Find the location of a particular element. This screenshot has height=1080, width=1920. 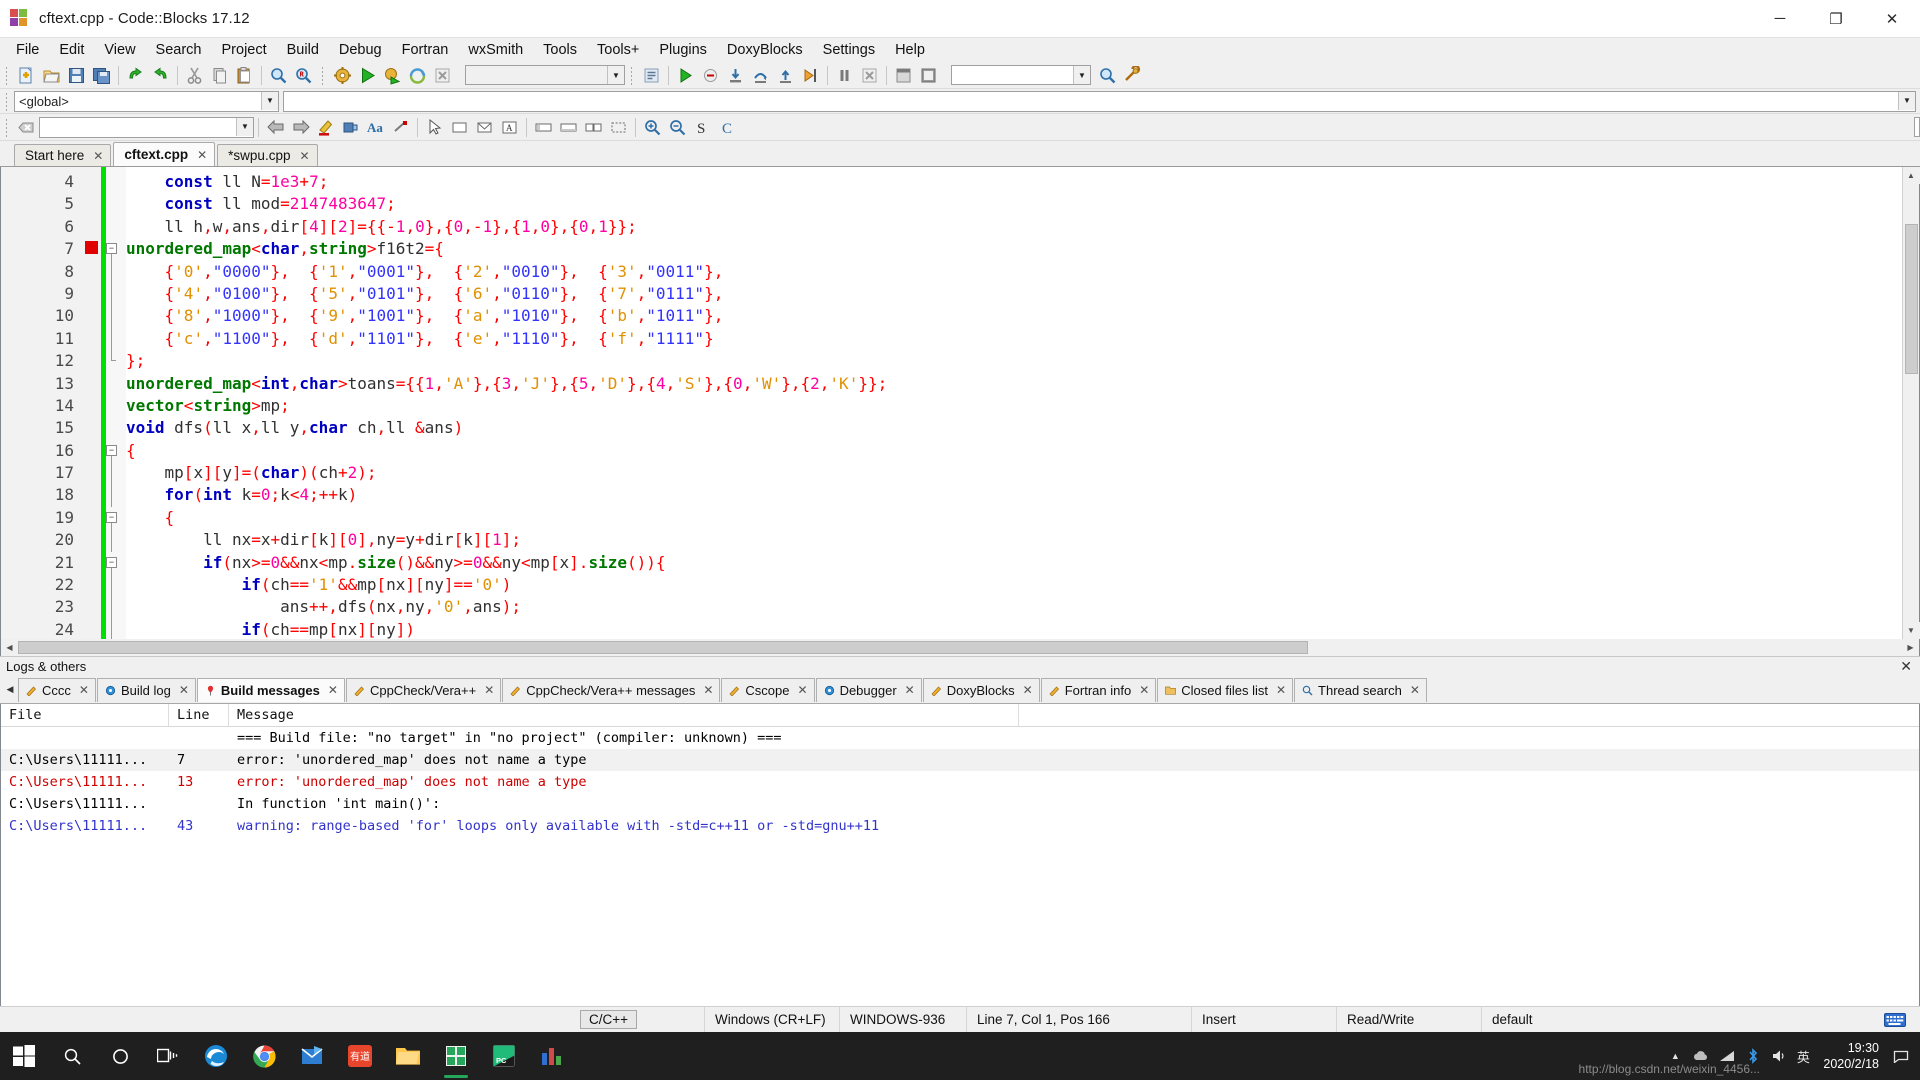

redo-button is located at coordinates (160, 75).